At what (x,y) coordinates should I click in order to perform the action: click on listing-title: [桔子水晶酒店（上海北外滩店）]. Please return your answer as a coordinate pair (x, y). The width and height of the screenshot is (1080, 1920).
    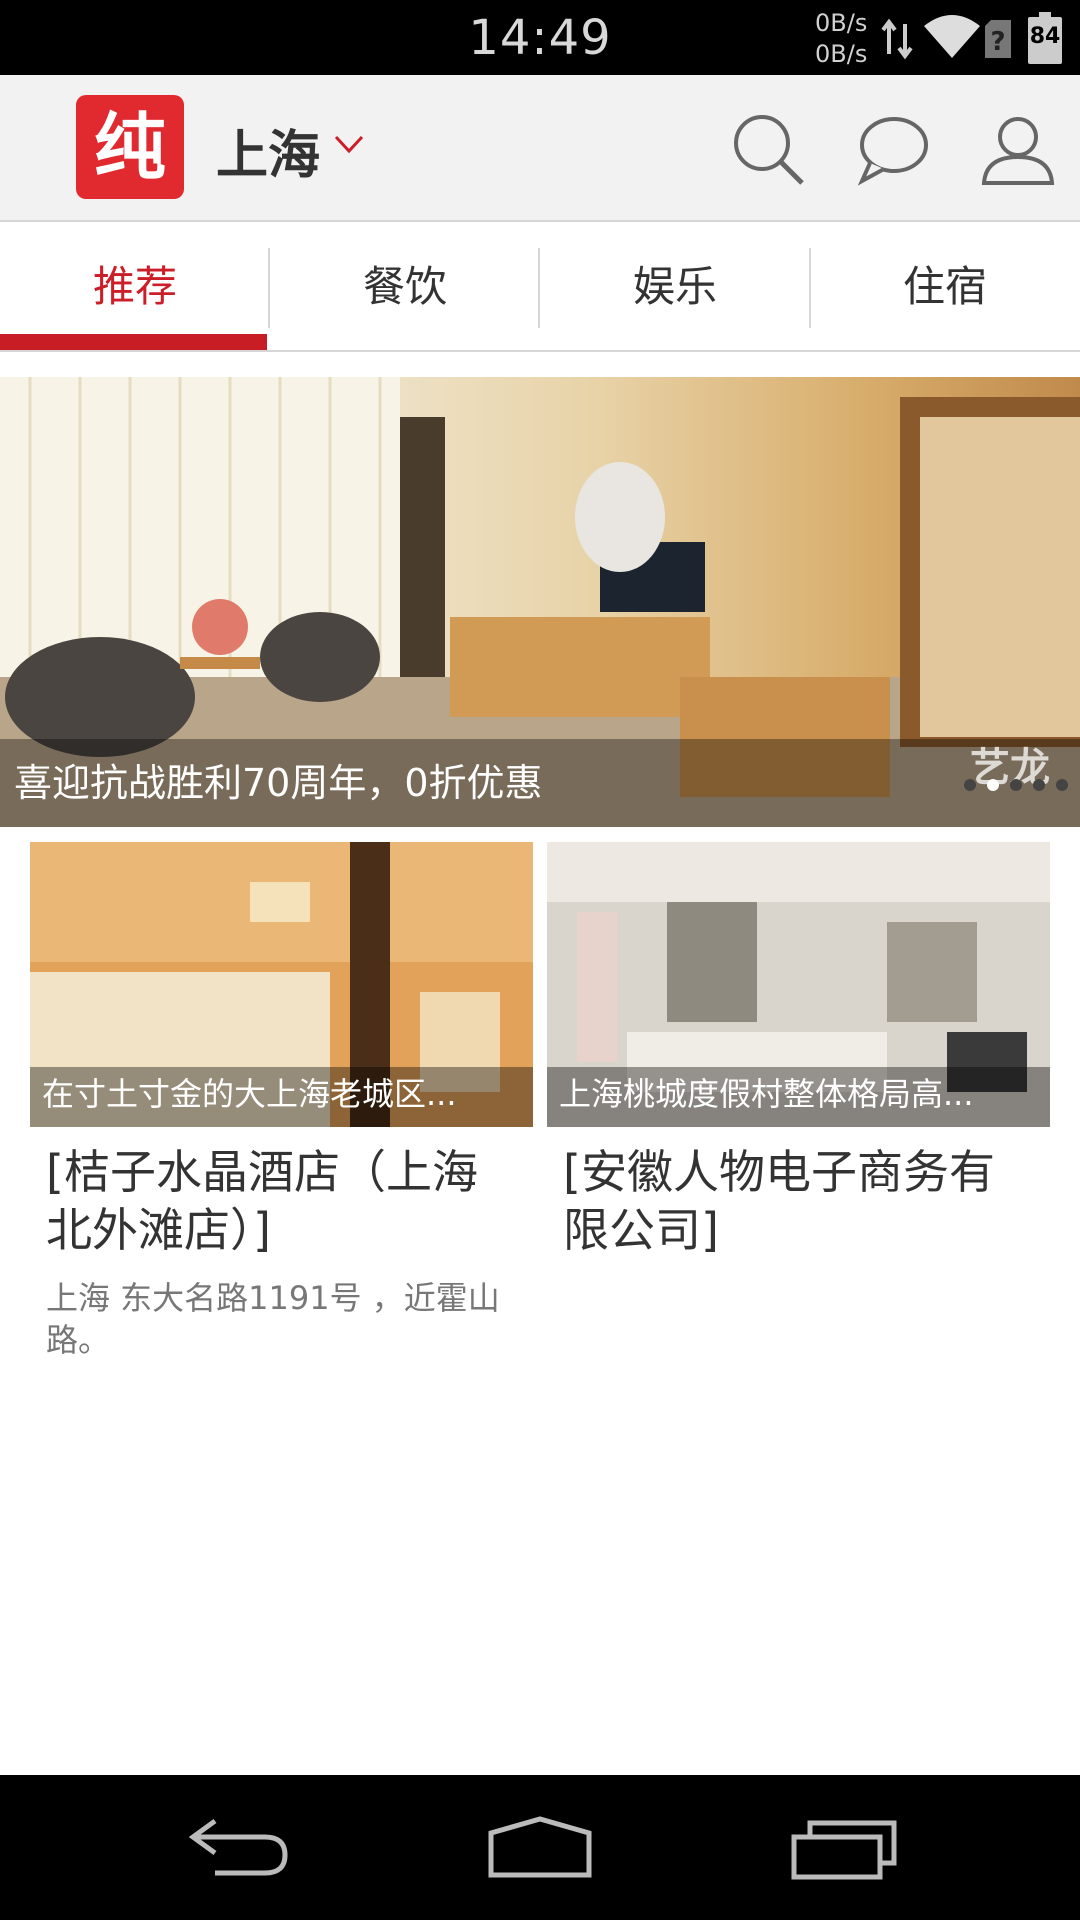
    Looking at the image, I should click on (281, 1201).